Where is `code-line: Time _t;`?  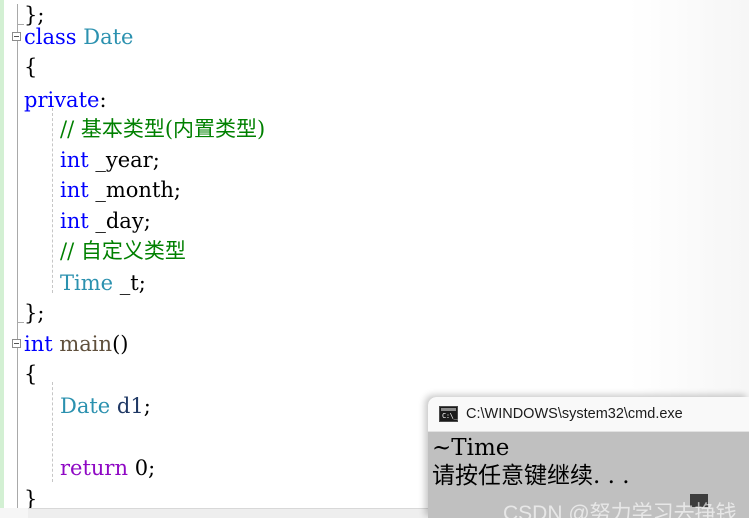
code-line: Time _t; is located at coordinates (73, 283).